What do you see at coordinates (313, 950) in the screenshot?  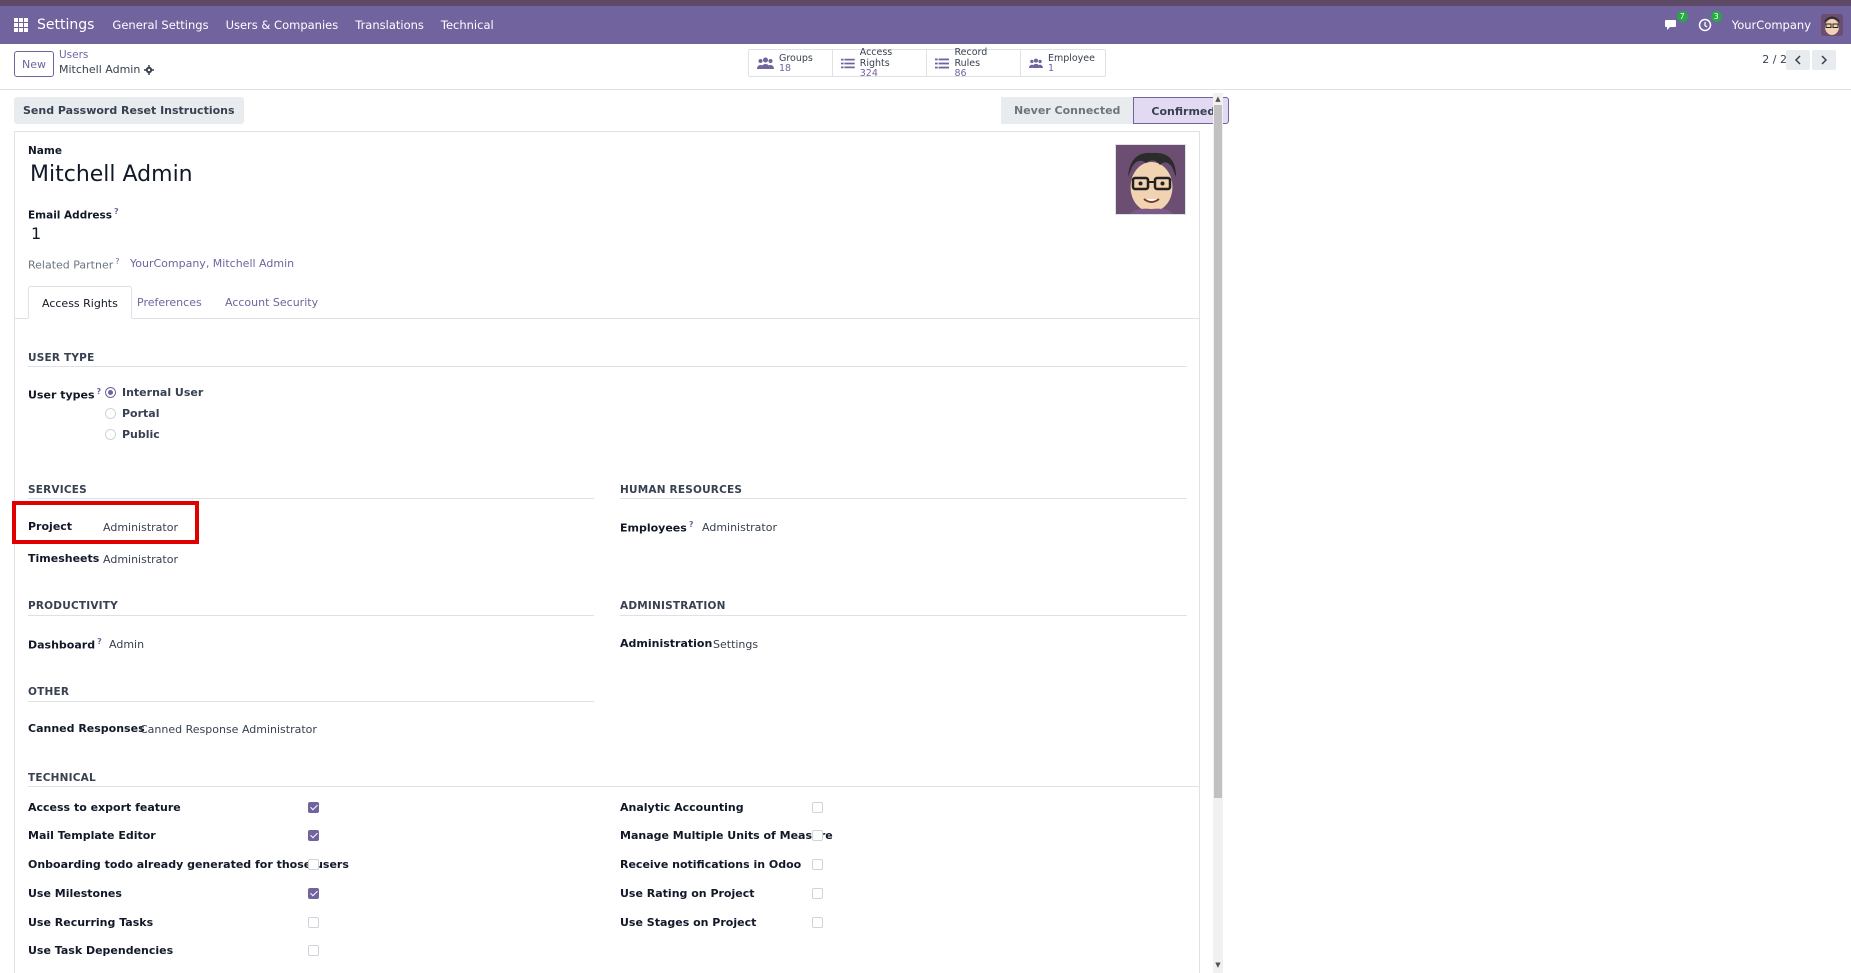 I see `checkbox-task-dependencies` at bounding box center [313, 950].